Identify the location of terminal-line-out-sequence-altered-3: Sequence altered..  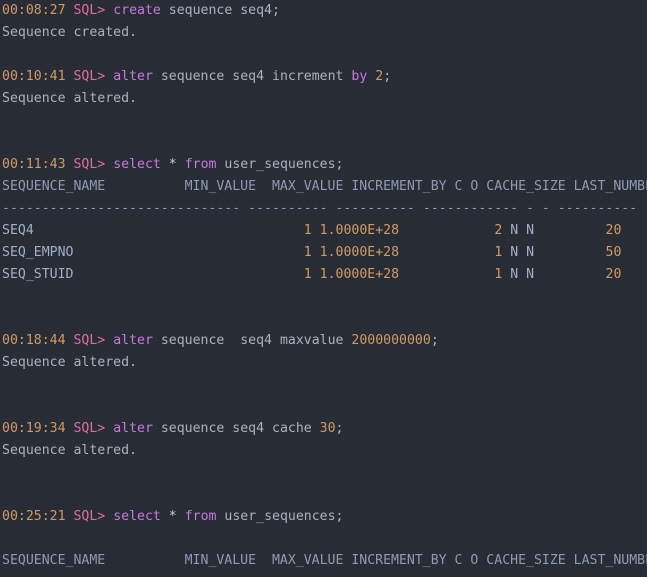
(323, 451).